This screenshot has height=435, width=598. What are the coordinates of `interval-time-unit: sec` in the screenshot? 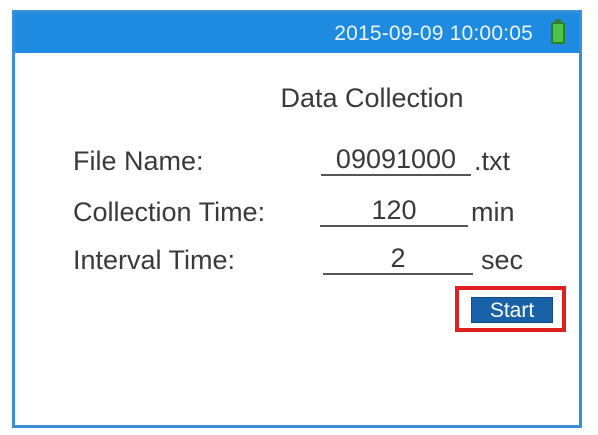 It's located at (502, 260).